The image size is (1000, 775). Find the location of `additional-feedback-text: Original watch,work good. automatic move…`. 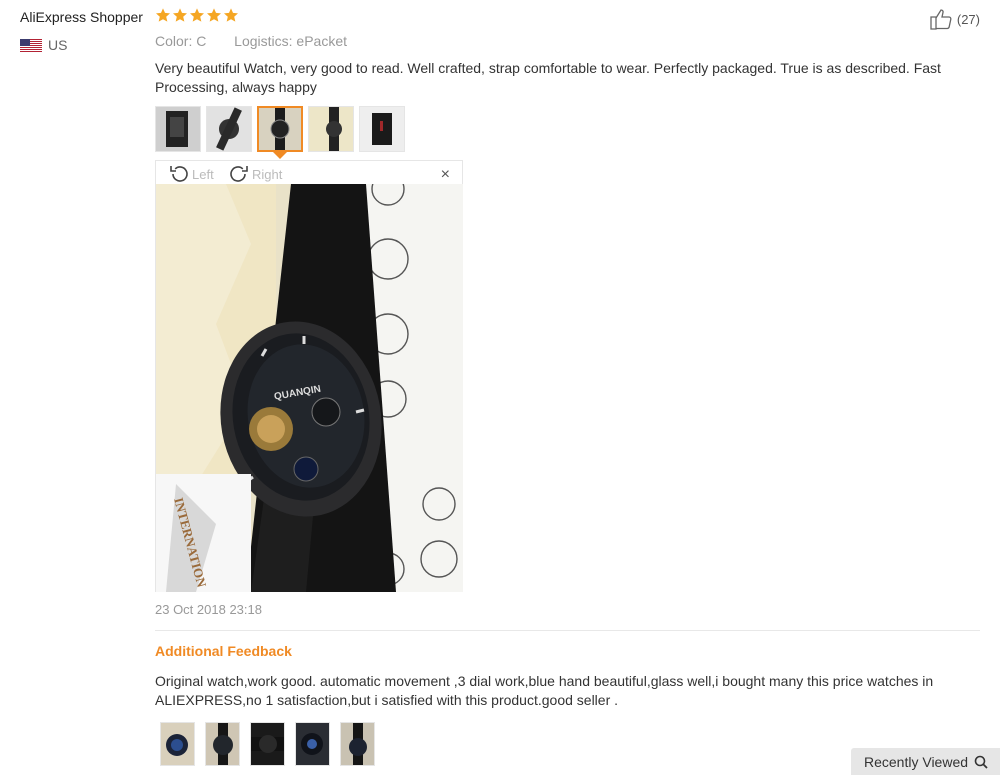

additional-feedback-text: Original watch,work good. automatic move… is located at coordinates (544, 690).